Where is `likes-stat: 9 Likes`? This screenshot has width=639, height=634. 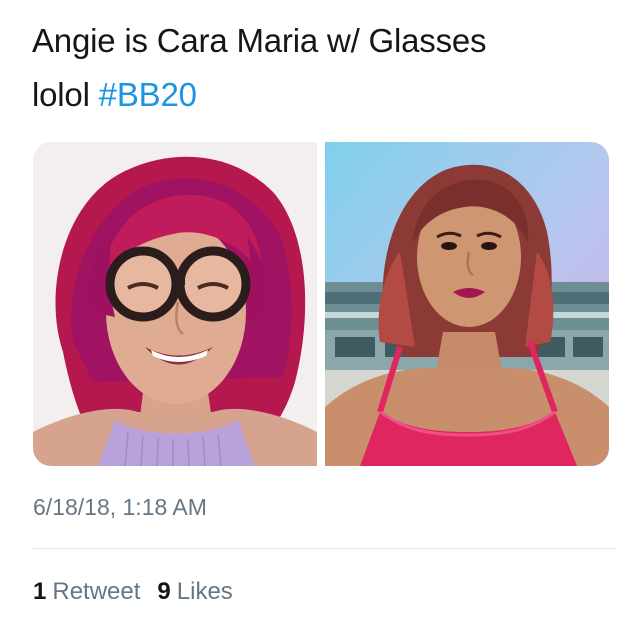 likes-stat: 9 Likes is located at coordinates (194, 592).